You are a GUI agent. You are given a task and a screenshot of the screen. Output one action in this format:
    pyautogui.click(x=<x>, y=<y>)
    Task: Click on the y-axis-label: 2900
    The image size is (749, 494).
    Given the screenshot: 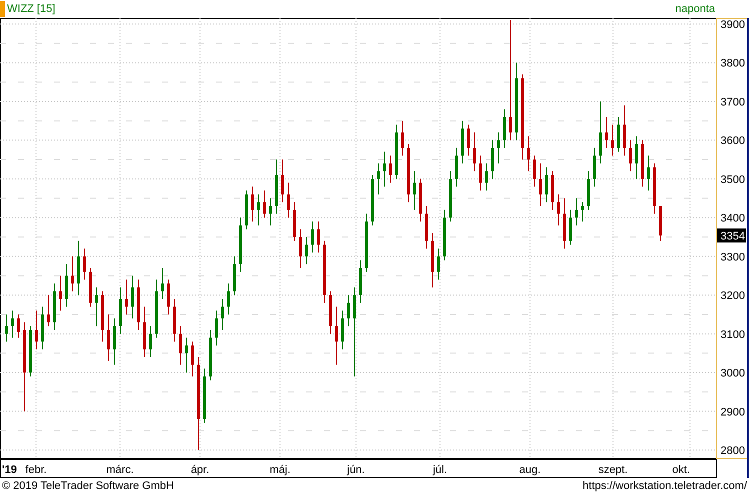 What is the action you would take?
    pyautogui.click(x=732, y=412)
    